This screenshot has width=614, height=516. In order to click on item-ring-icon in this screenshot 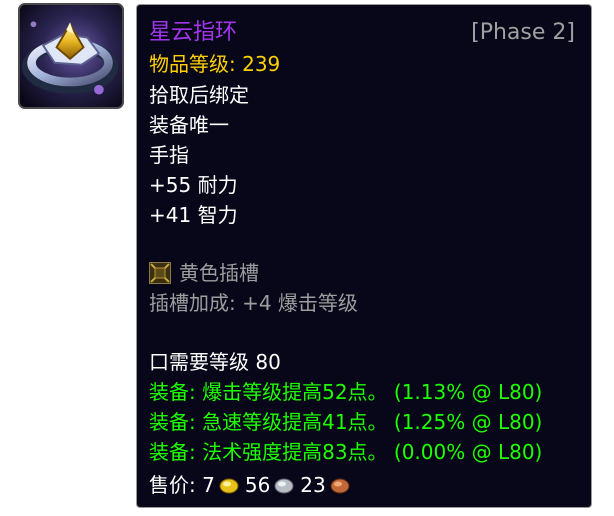, I will do `click(71, 56)`.